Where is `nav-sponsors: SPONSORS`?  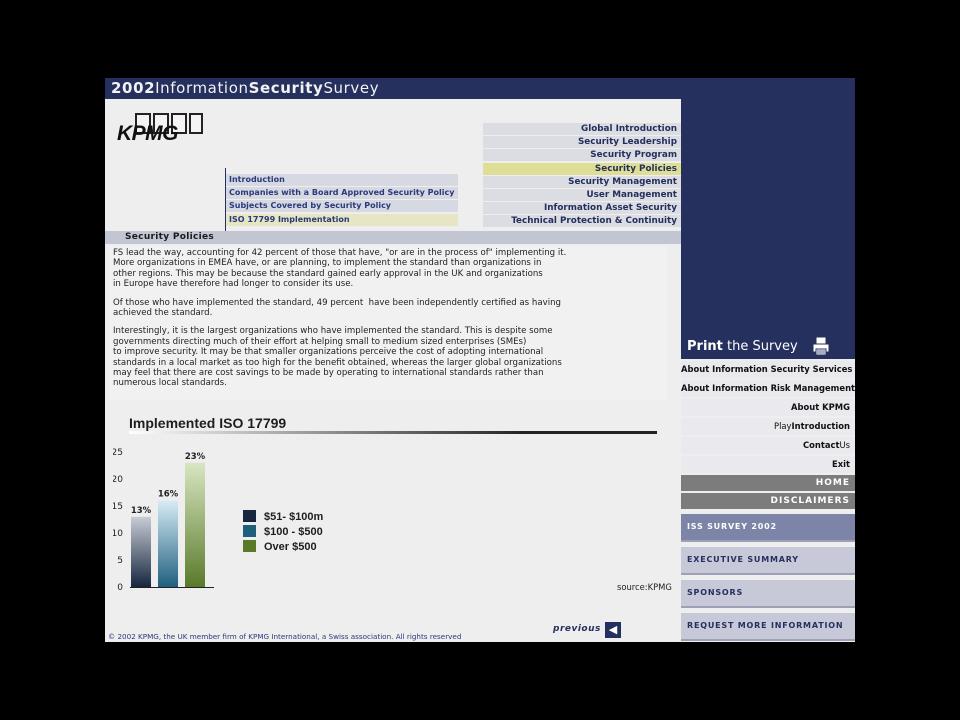
nav-sponsors: SPONSORS is located at coordinates (768, 594).